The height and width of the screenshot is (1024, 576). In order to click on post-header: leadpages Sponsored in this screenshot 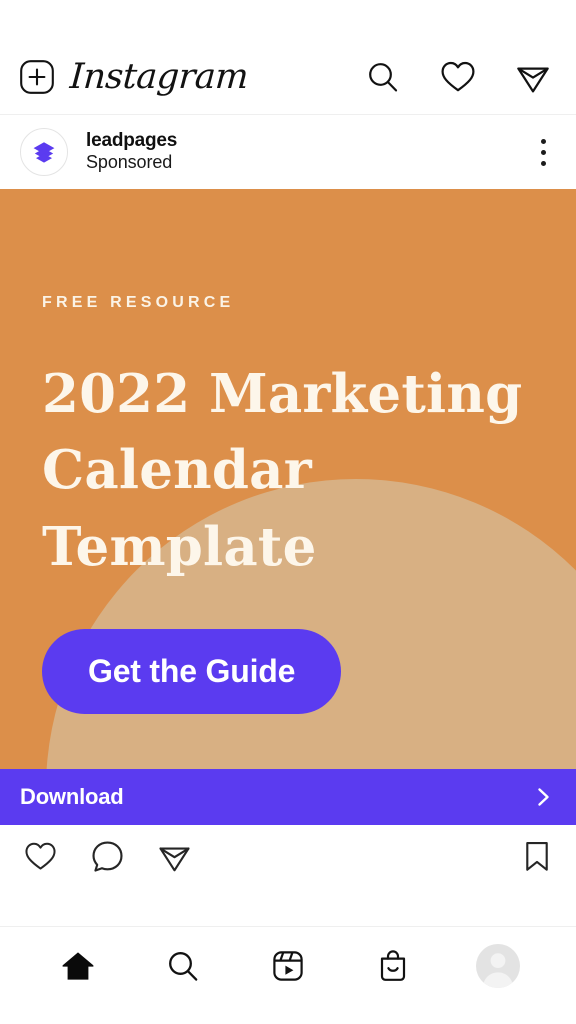, I will do `click(288, 151)`.